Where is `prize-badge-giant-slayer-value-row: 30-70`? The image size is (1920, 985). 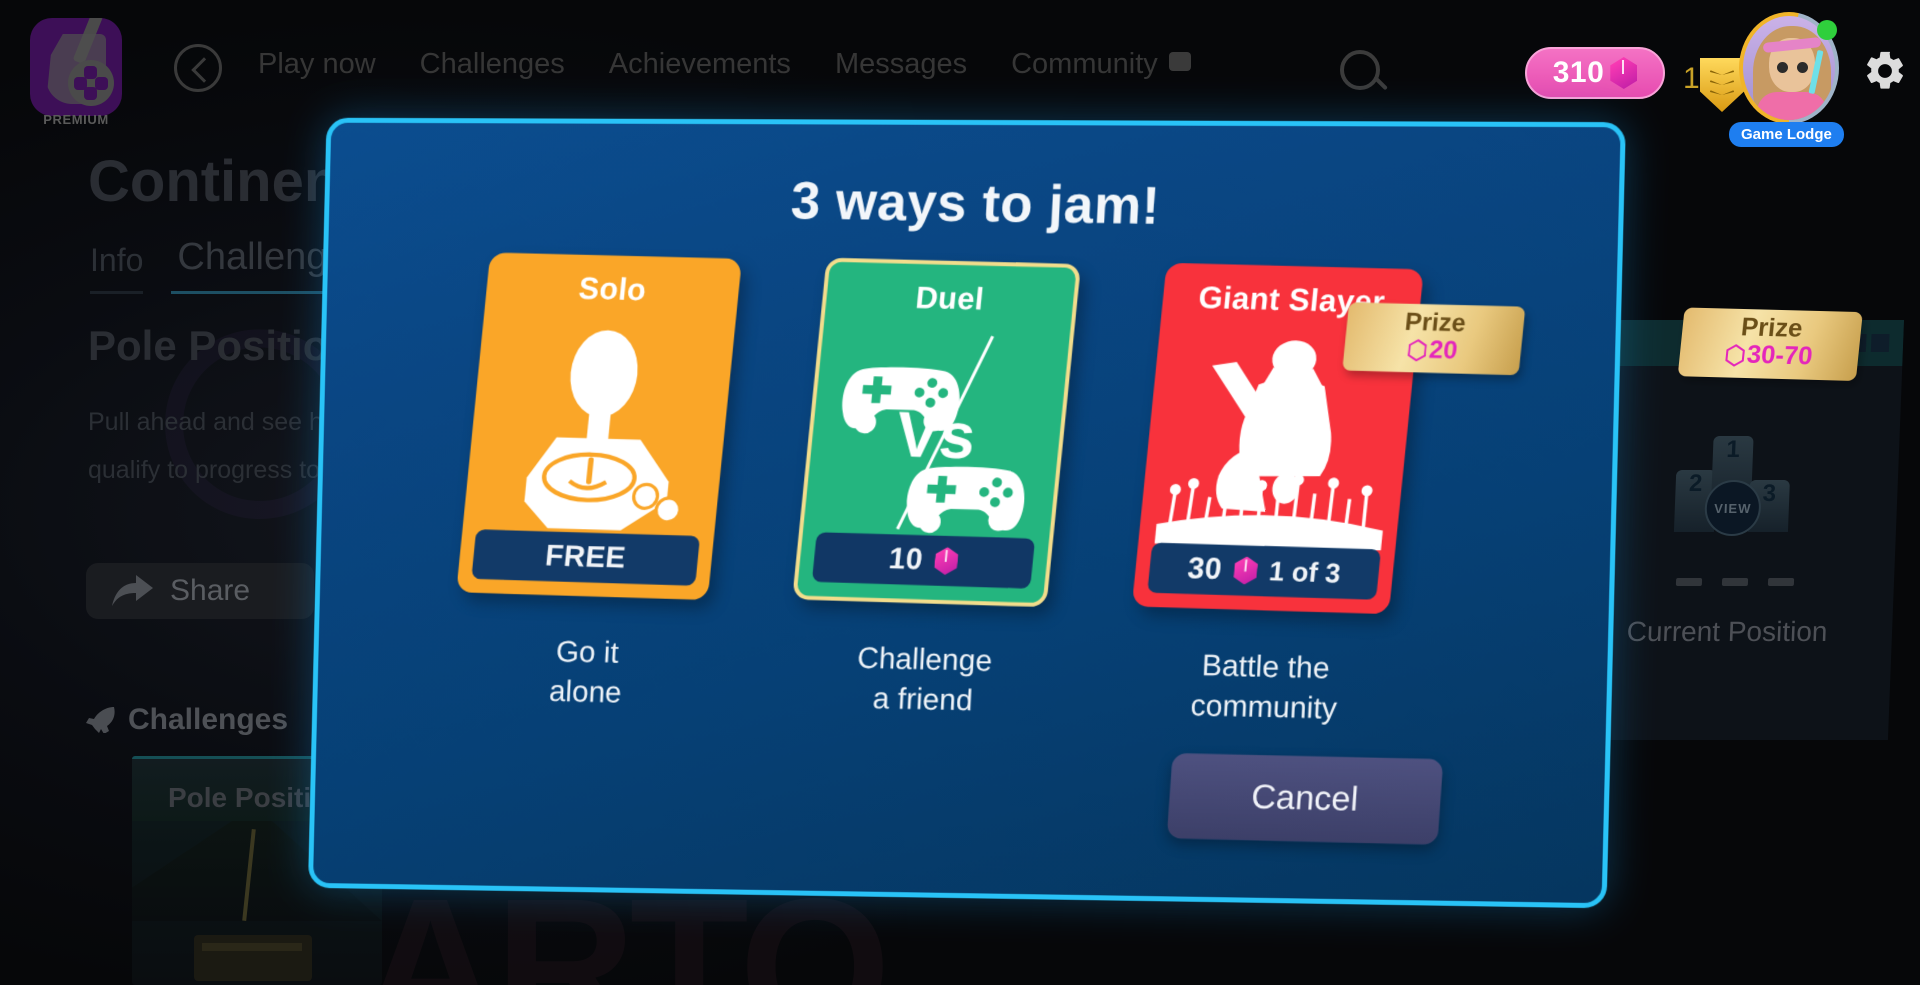 prize-badge-giant-slayer-value-row: 30-70 is located at coordinates (1768, 356).